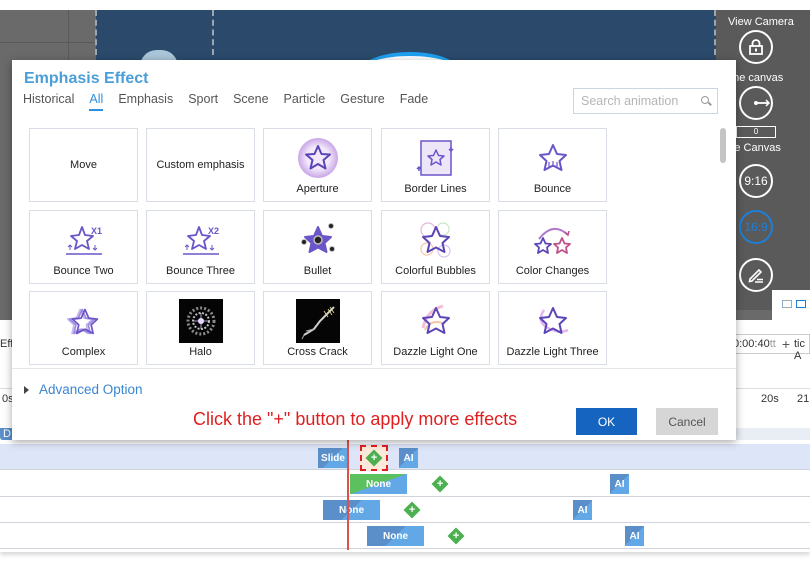 This screenshot has width=810, height=568. What do you see at coordinates (203, 101) in the screenshot?
I see `tab-sport: Sport` at bounding box center [203, 101].